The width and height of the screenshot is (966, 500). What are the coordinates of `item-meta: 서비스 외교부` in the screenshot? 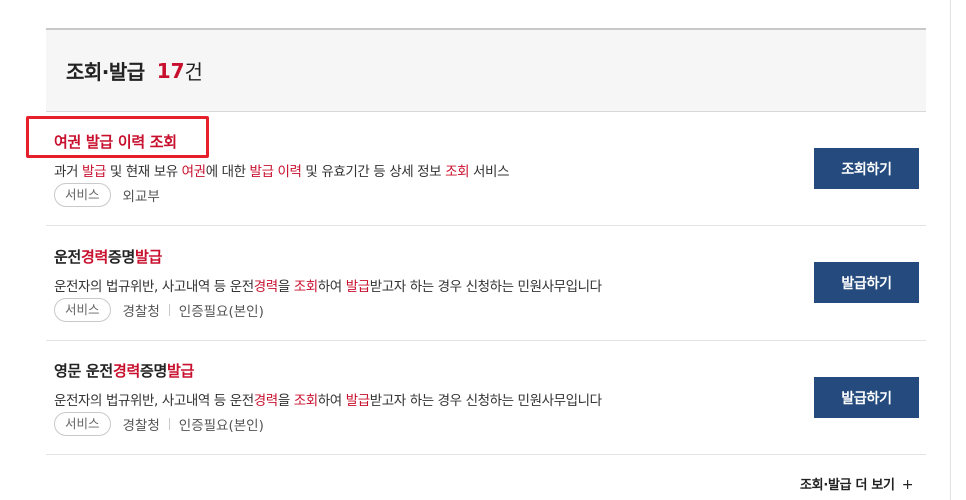 It's located at (107, 195).